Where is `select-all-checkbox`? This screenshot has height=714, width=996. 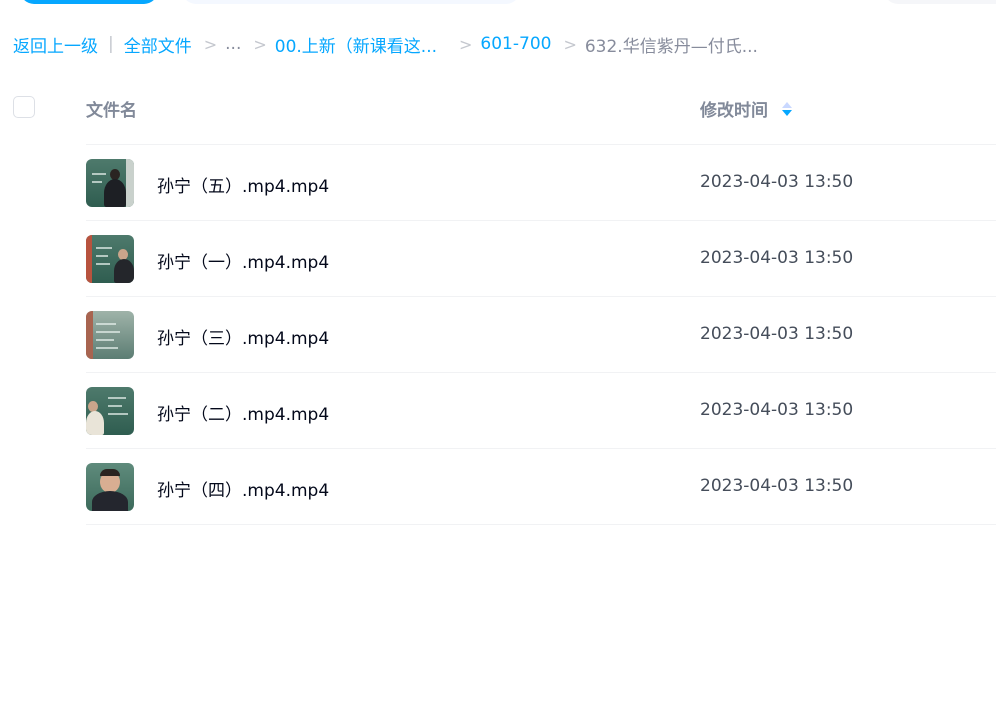
select-all-checkbox is located at coordinates (24, 107).